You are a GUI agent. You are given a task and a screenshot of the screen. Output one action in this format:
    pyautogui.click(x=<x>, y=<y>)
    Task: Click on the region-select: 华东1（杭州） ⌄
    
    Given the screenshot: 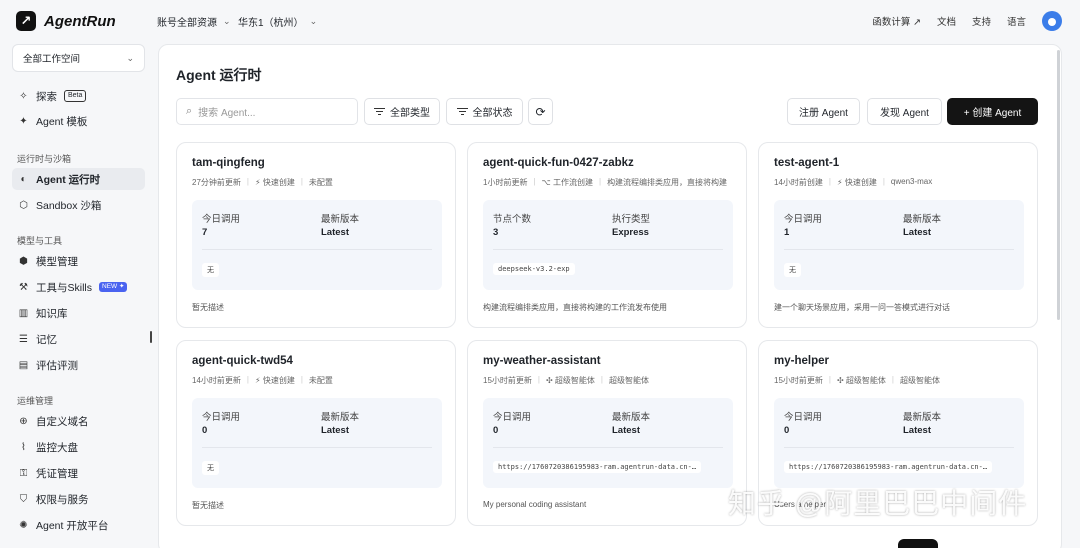 What is the action you would take?
    pyautogui.click(x=277, y=21)
    